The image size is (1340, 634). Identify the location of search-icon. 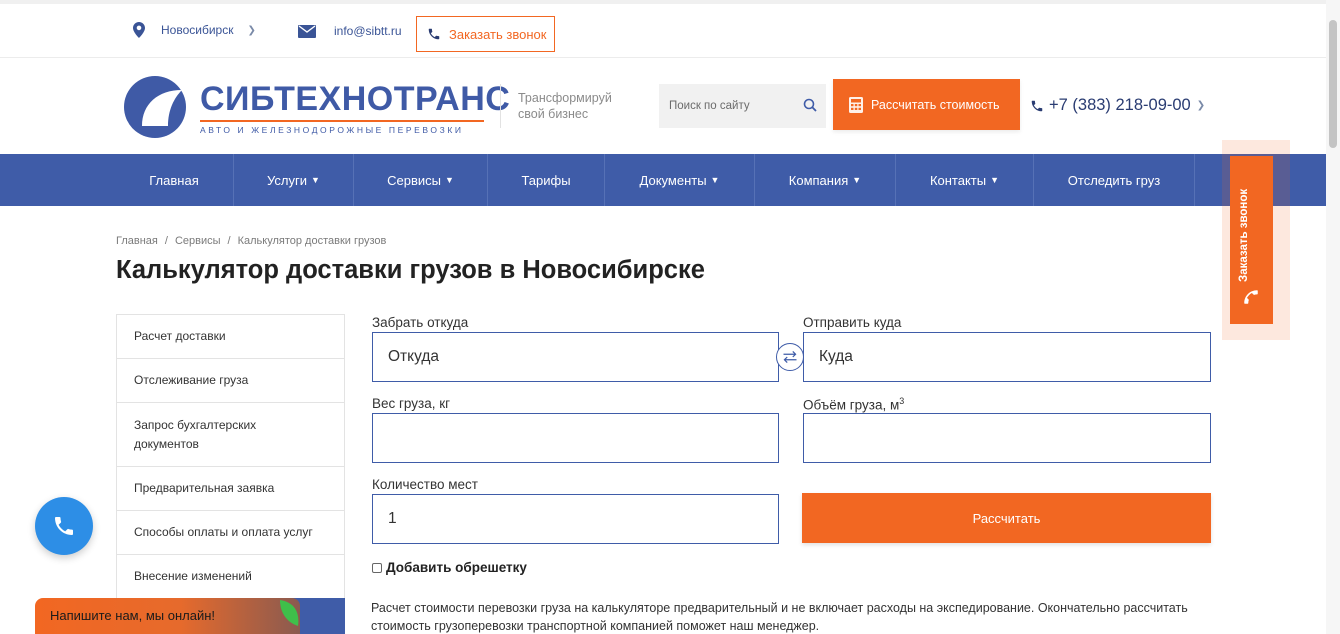
(810, 105).